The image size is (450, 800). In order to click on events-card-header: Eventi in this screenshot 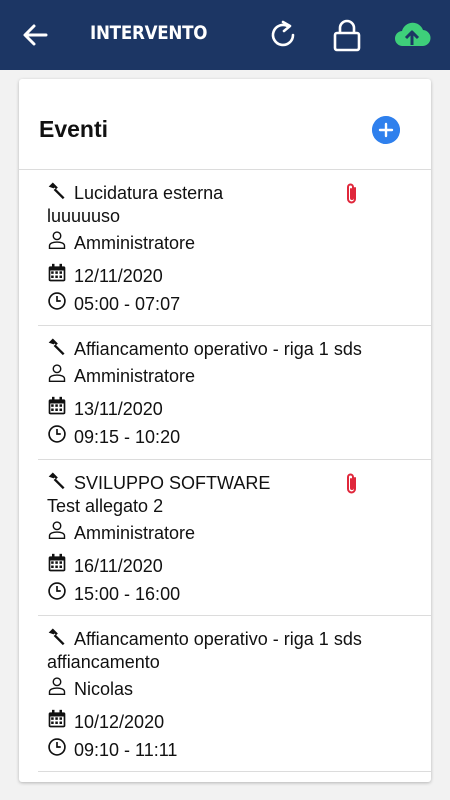, I will do `click(225, 124)`.